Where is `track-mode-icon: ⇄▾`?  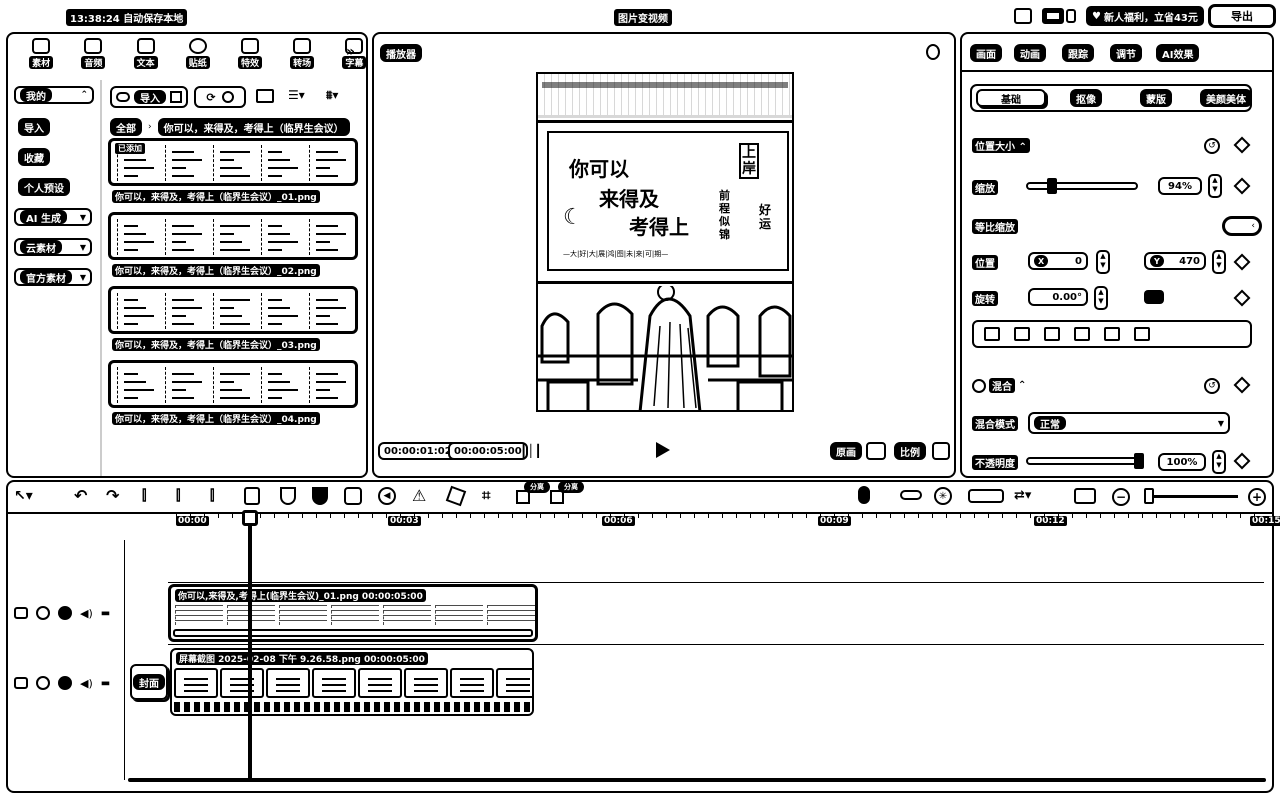 track-mode-icon: ⇄▾ is located at coordinates (1022, 495).